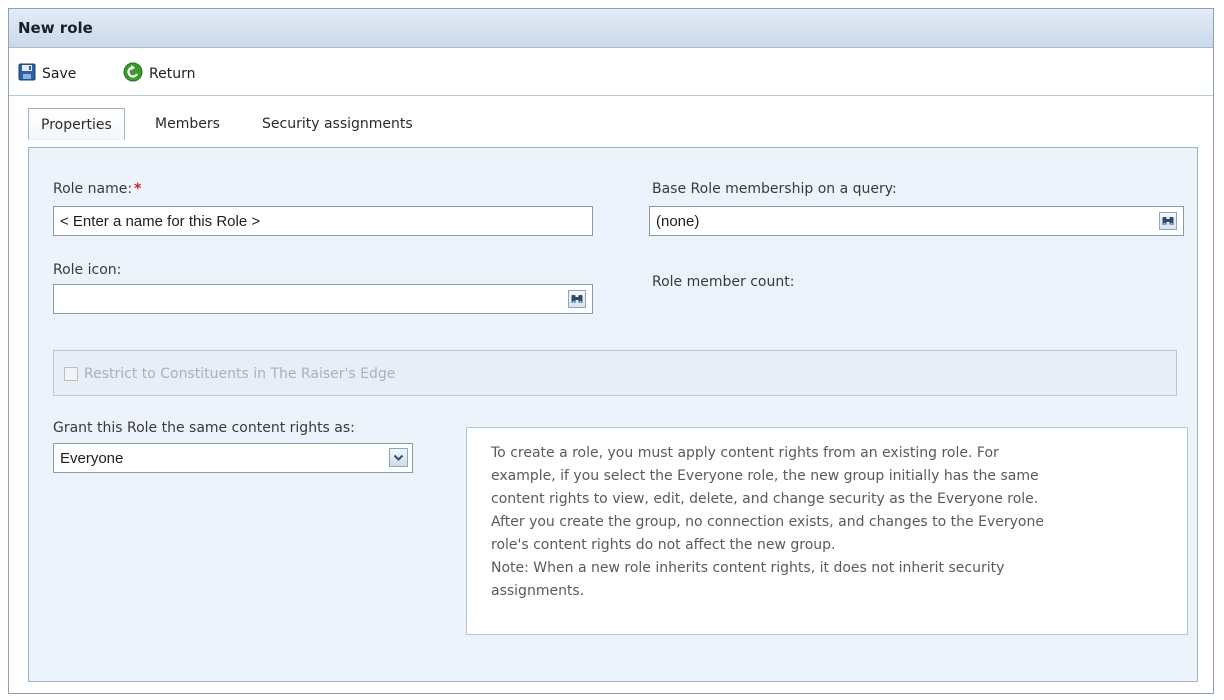  Describe the element at coordinates (87, 270) in the screenshot. I see `role-icon-label: Role icon:` at that location.